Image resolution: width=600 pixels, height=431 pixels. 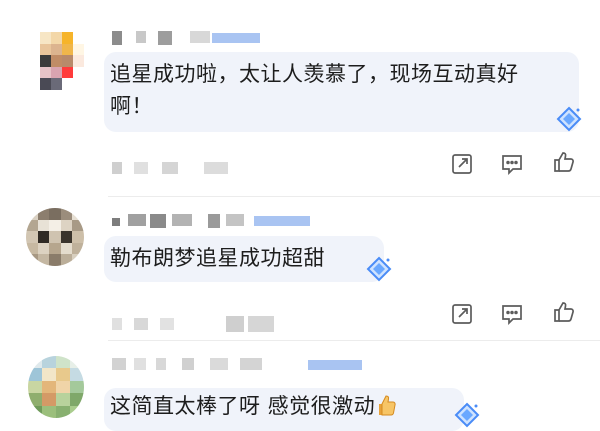 I want to click on comment-bubble: 勒布朗梦追星成功超甜, so click(x=244, y=259).